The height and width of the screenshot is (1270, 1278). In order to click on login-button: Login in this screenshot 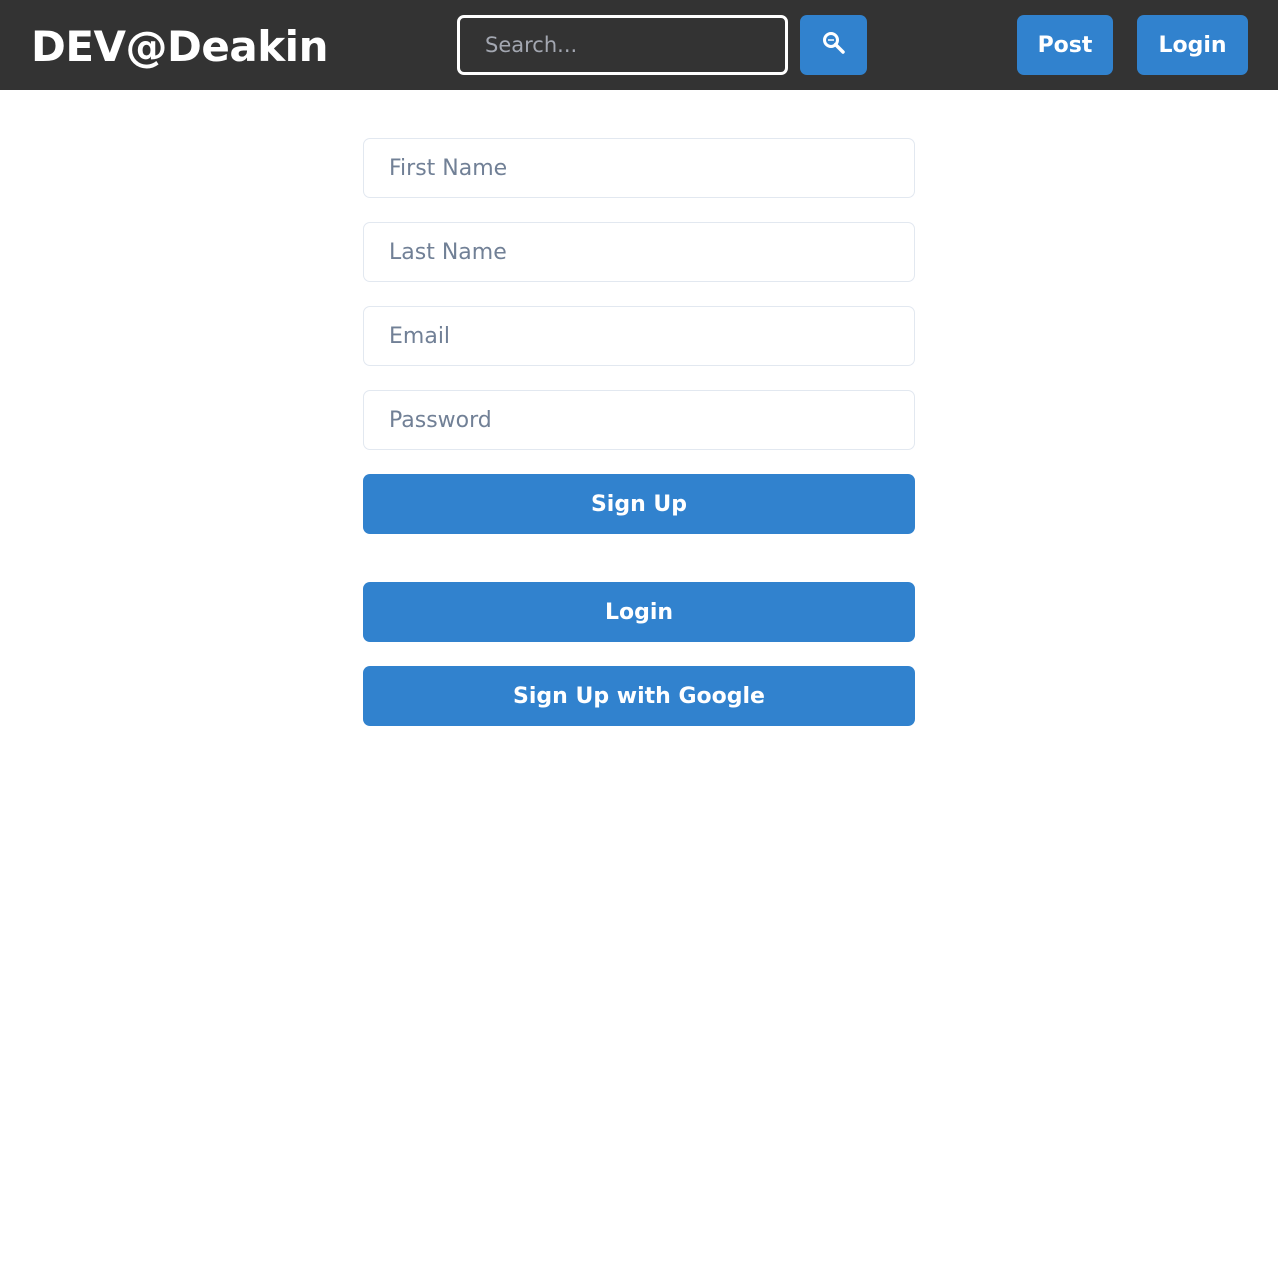, I will do `click(639, 612)`.